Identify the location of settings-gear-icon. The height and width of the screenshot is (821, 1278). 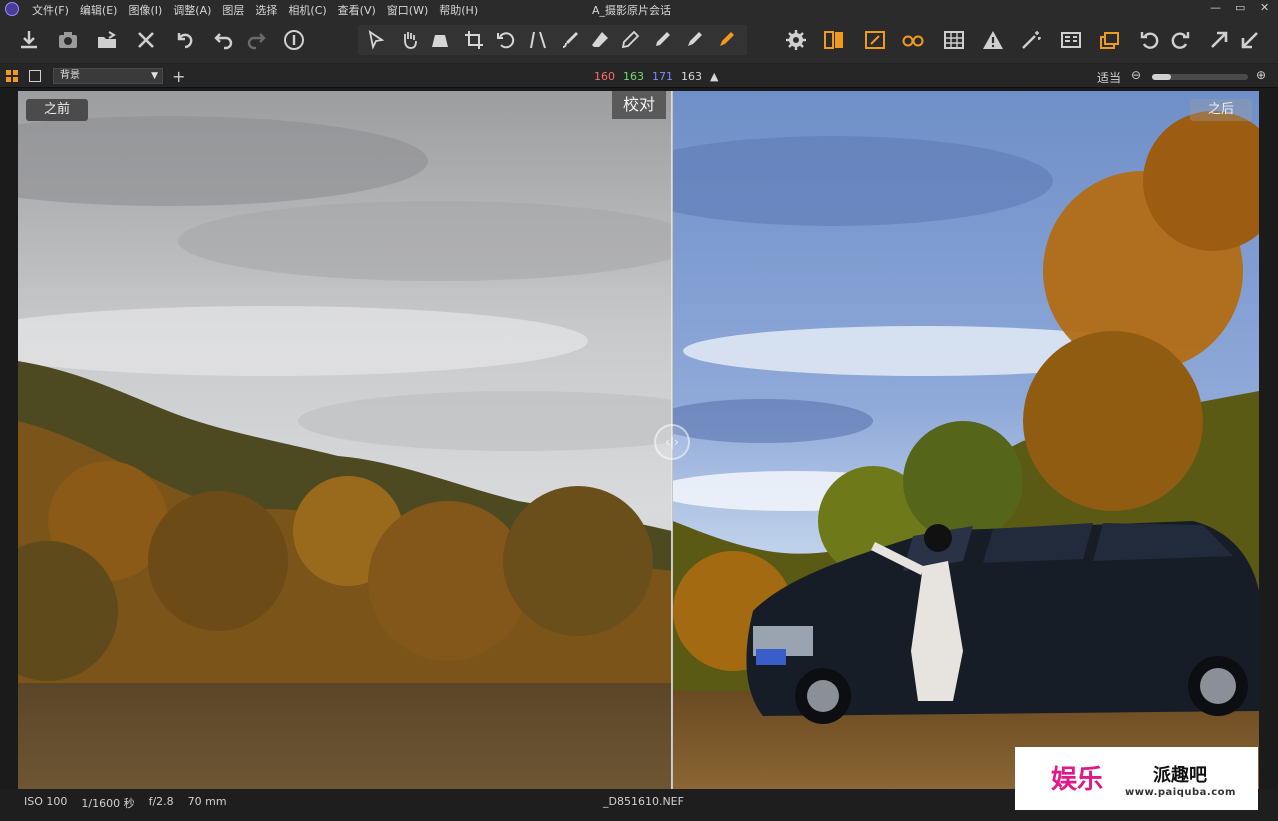
(796, 40).